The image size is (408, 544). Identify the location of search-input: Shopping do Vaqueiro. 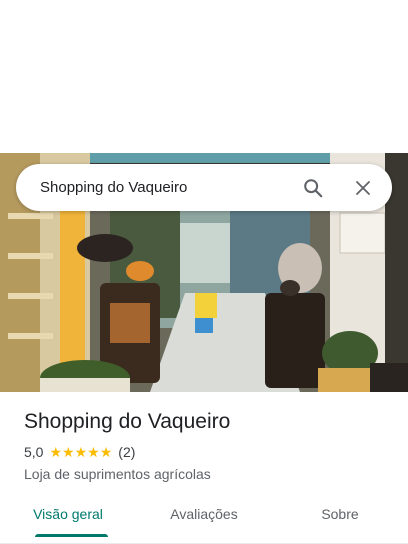
(168, 187).